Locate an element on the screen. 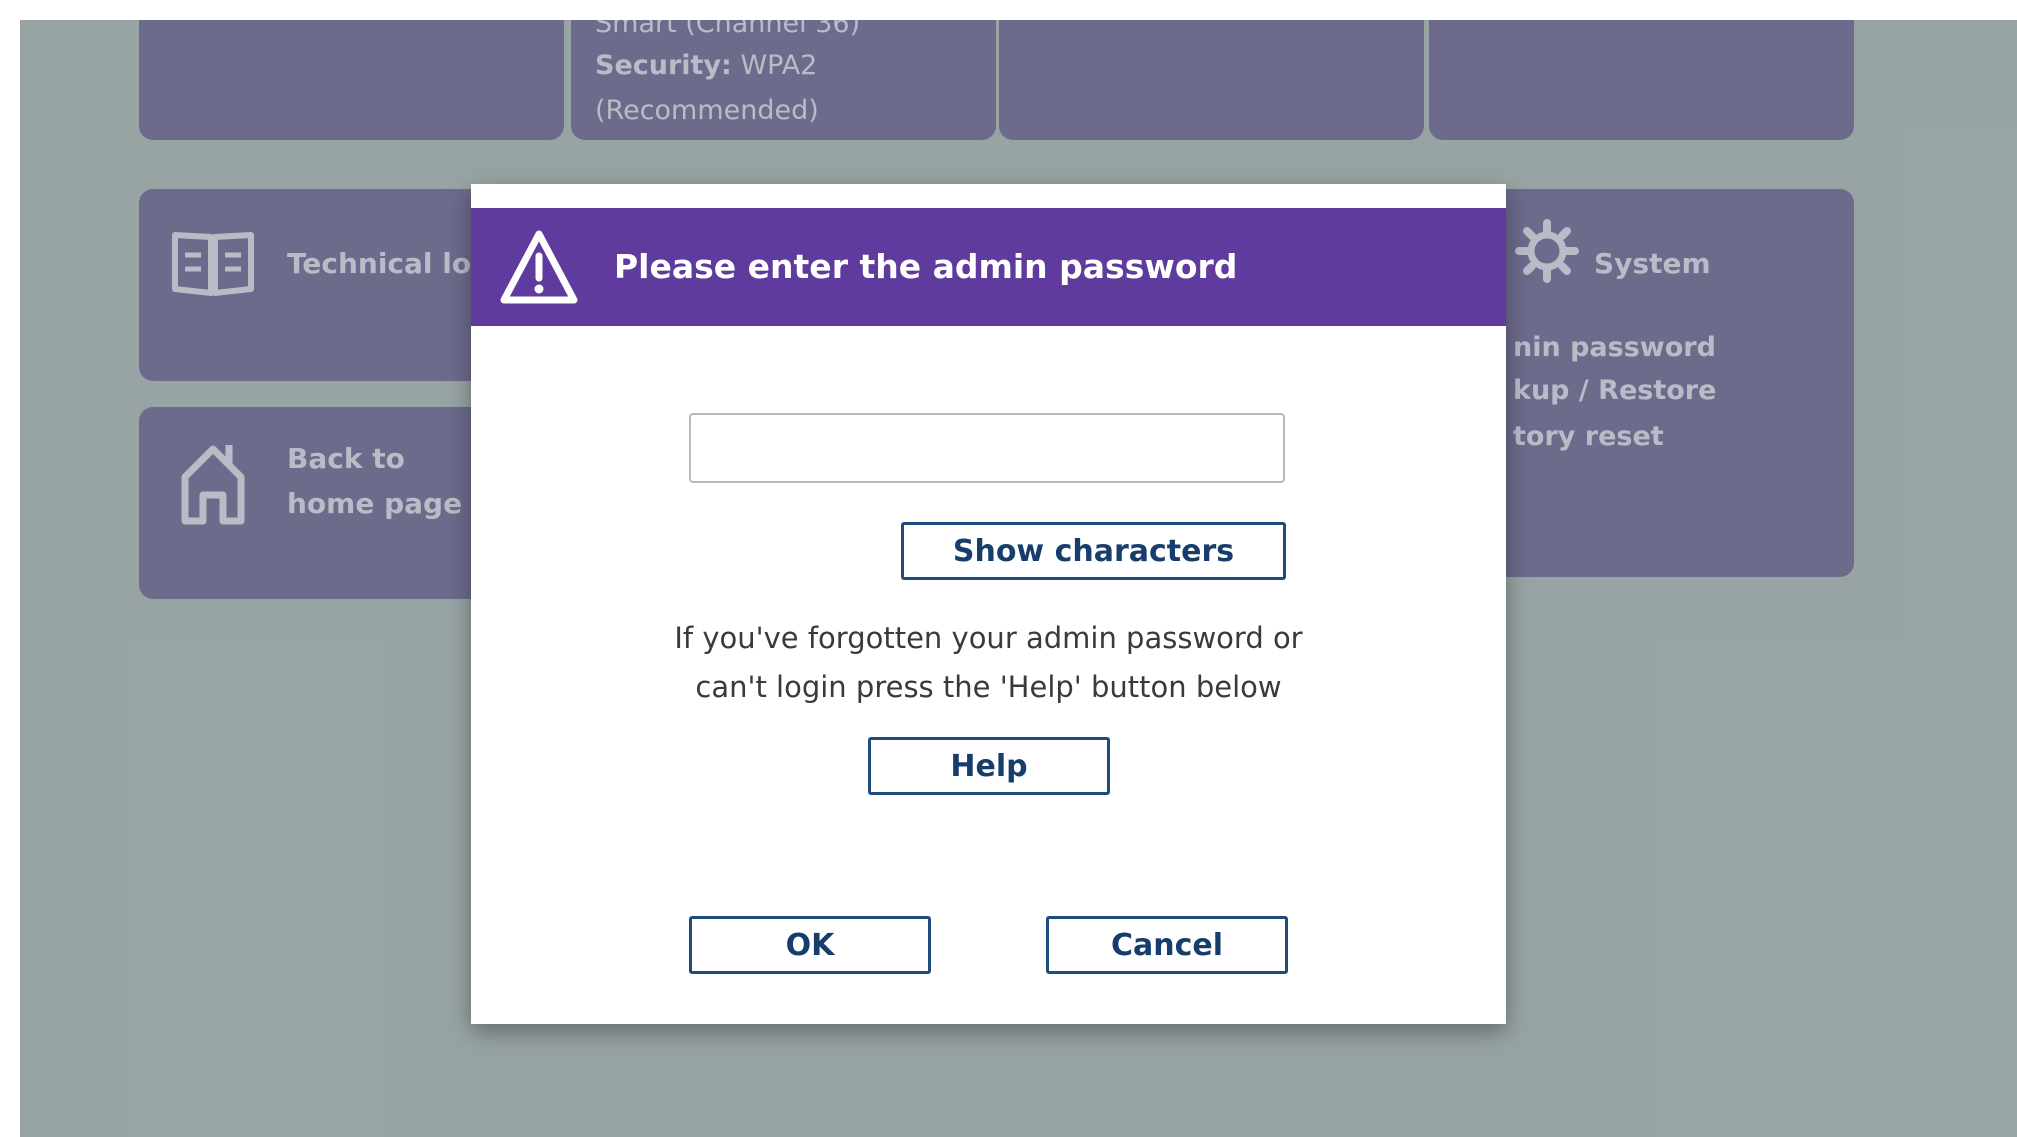 This screenshot has width=2017, height=1137. dialog-header: Please enter the admin password is located at coordinates (988, 267).